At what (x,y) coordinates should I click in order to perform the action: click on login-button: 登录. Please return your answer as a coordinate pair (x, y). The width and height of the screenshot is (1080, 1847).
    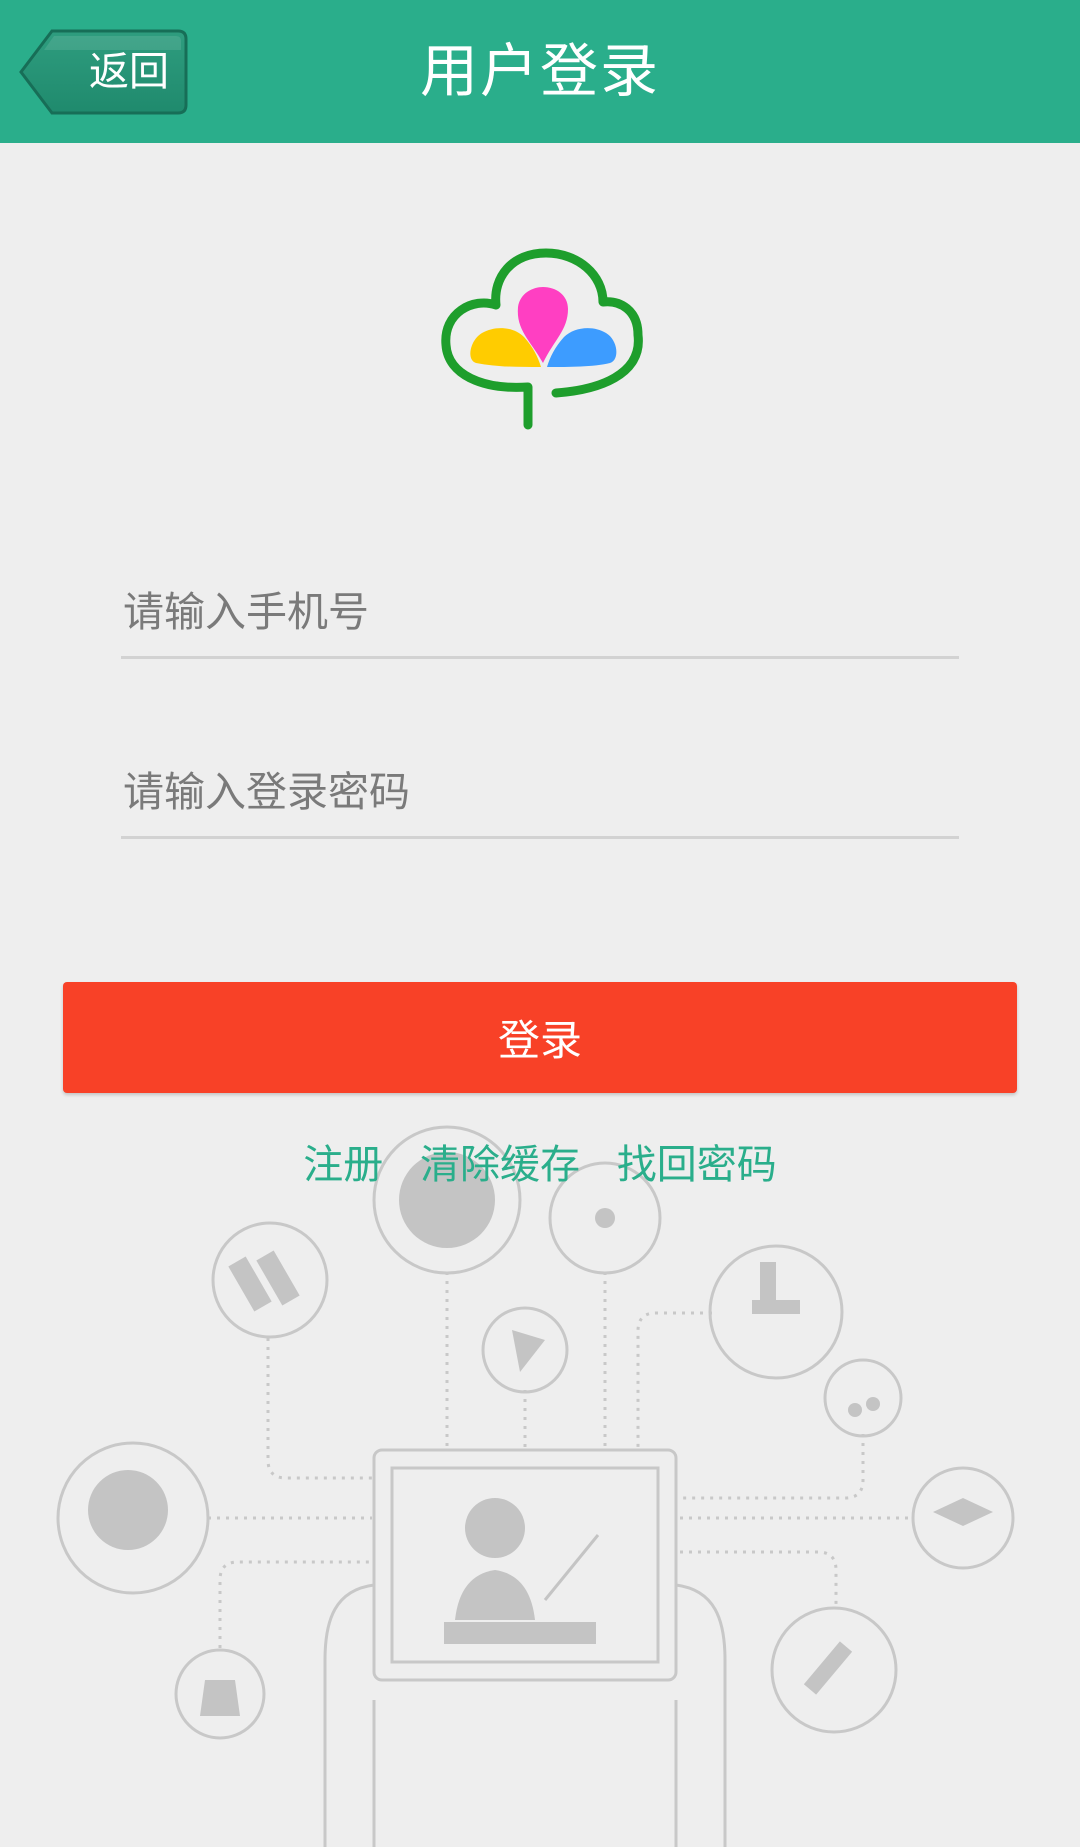
    Looking at the image, I should click on (540, 1037).